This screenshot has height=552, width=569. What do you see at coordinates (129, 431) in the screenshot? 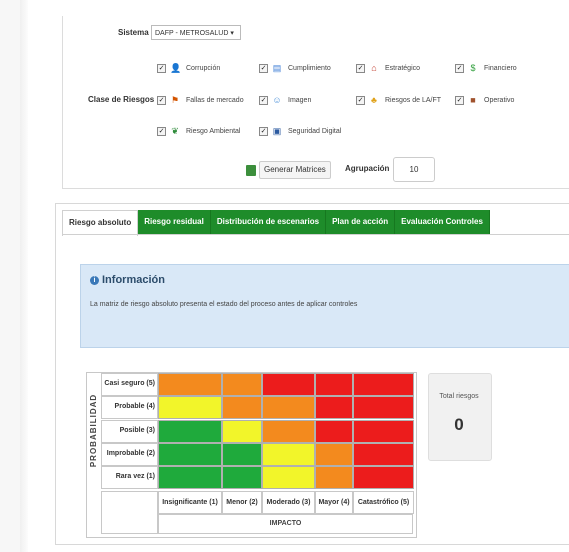
I see `probability-level-label: Posible (3)` at bounding box center [129, 431].